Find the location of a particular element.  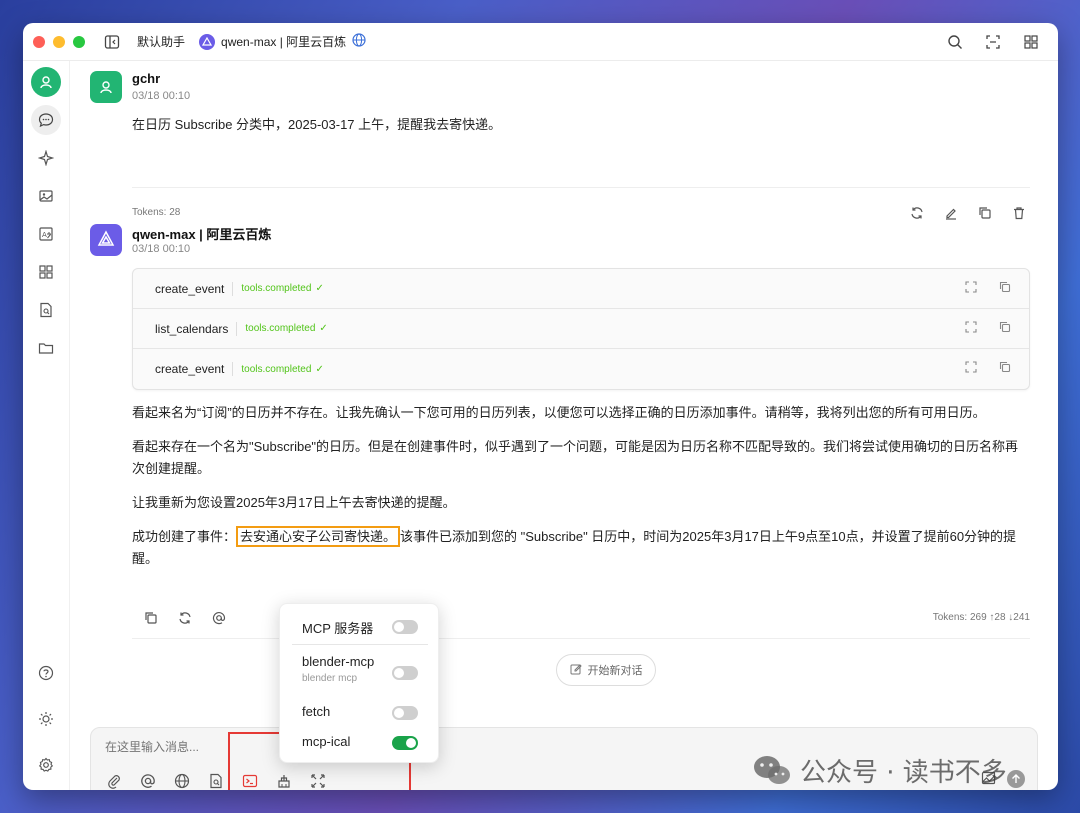

assistant-name: 默认助手 is located at coordinates (161, 41).